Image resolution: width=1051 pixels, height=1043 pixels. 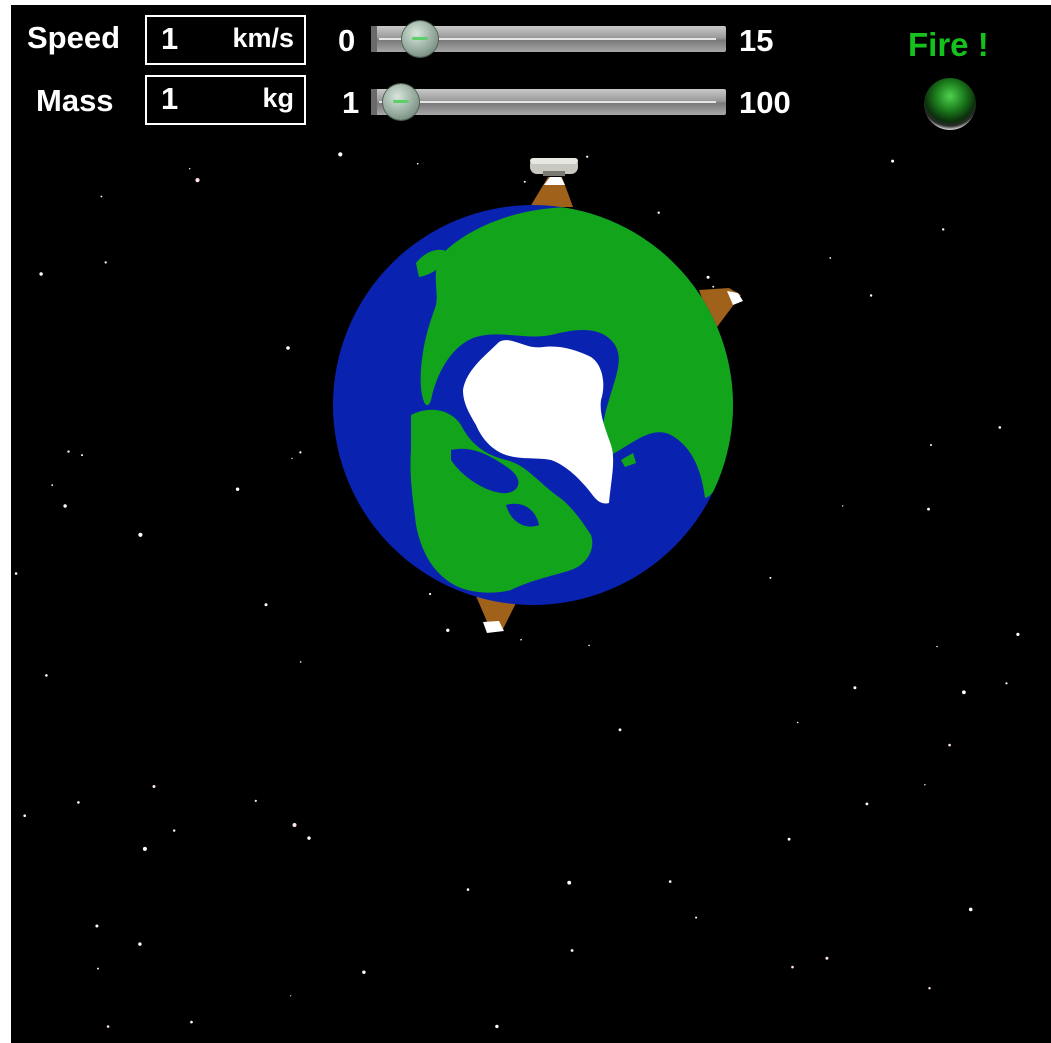 What do you see at coordinates (548, 102) in the screenshot?
I see `mass-slider-track` at bounding box center [548, 102].